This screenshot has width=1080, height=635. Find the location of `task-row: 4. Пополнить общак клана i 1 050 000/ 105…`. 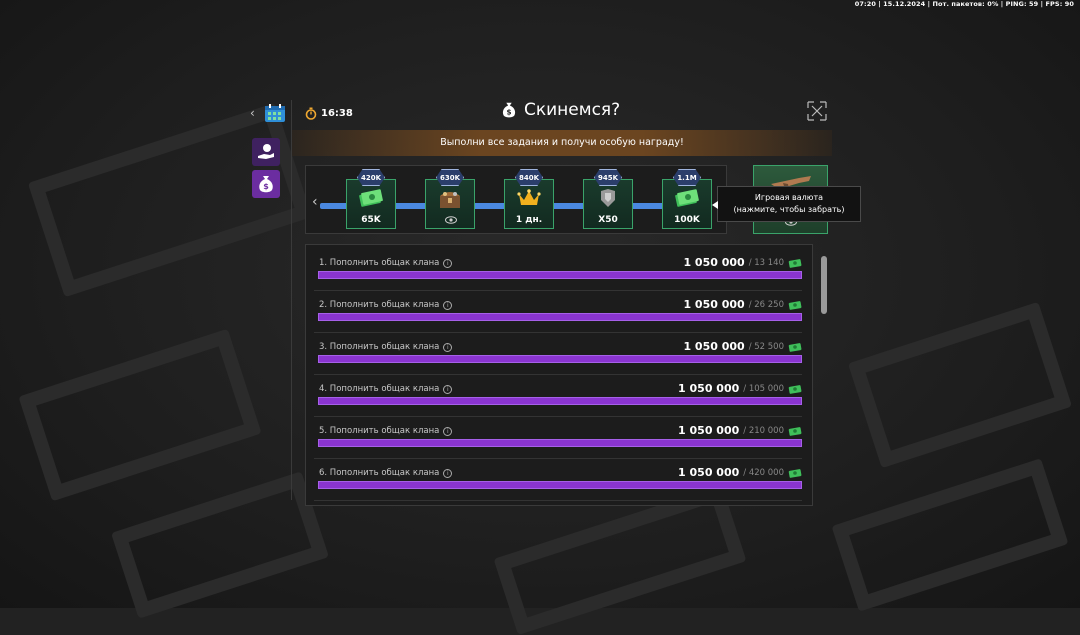

task-row: 4. Пополнить общак клана i 1 050 000/ 105… is located at coordinates (558, 396).